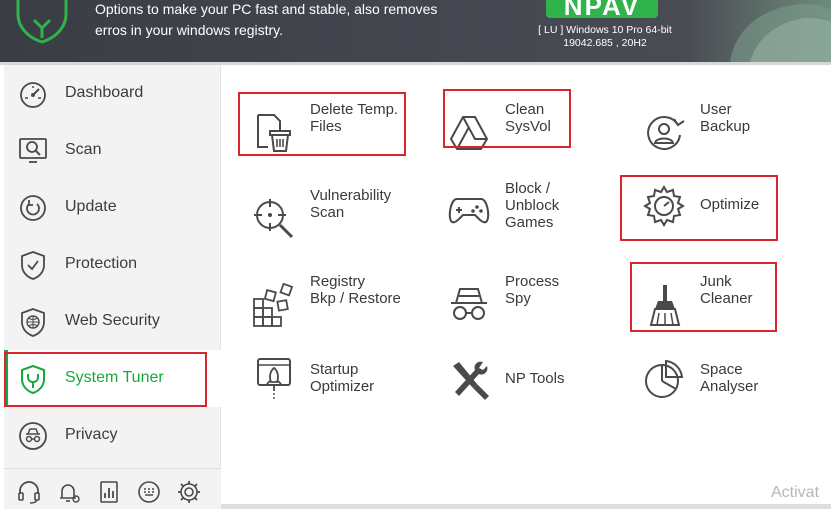  Describe the element at coordinates (112, 150) in the screenshot. I see `sidebar-item-scan: Scan` at that location.